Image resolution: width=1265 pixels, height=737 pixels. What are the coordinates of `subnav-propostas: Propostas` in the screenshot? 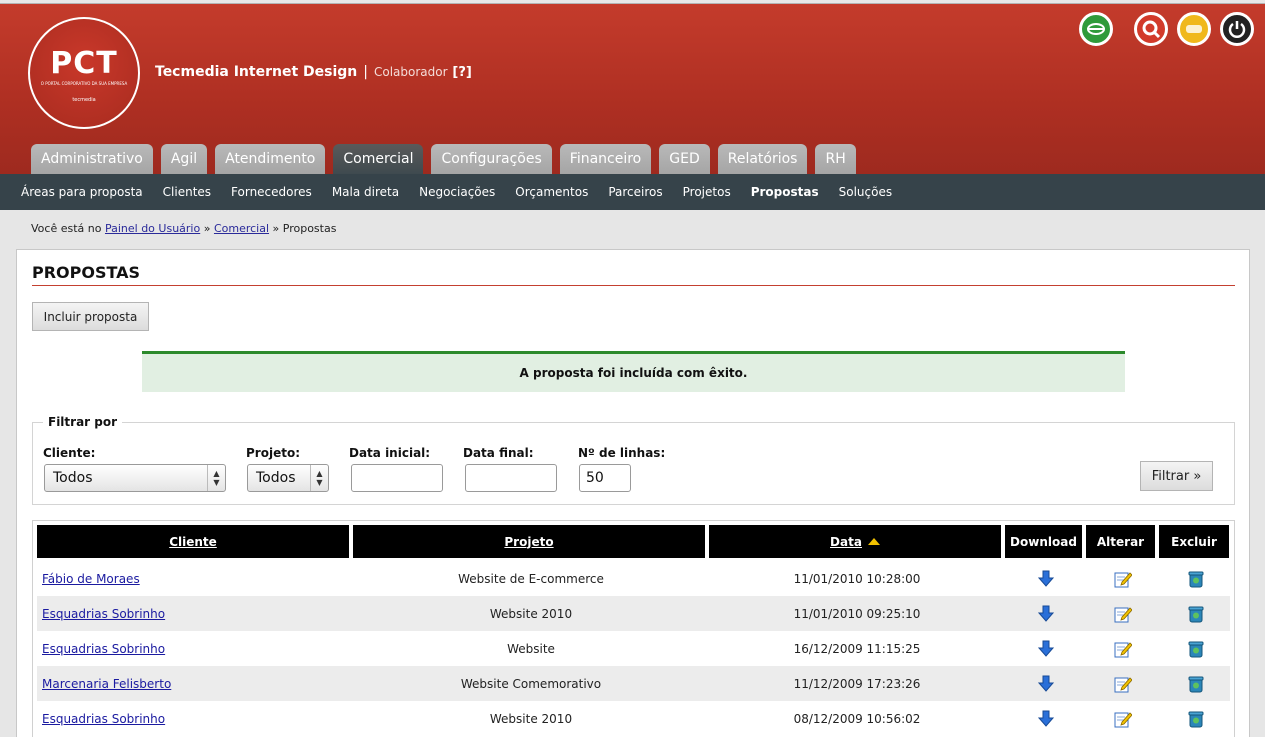 It's located at (785, 192).